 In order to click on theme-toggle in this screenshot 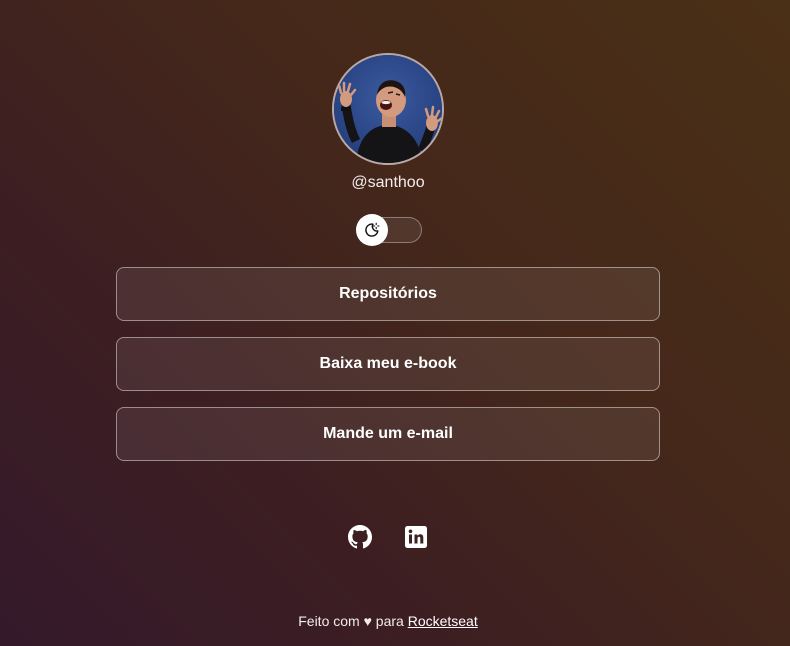, I will do `click(389, 230)`.